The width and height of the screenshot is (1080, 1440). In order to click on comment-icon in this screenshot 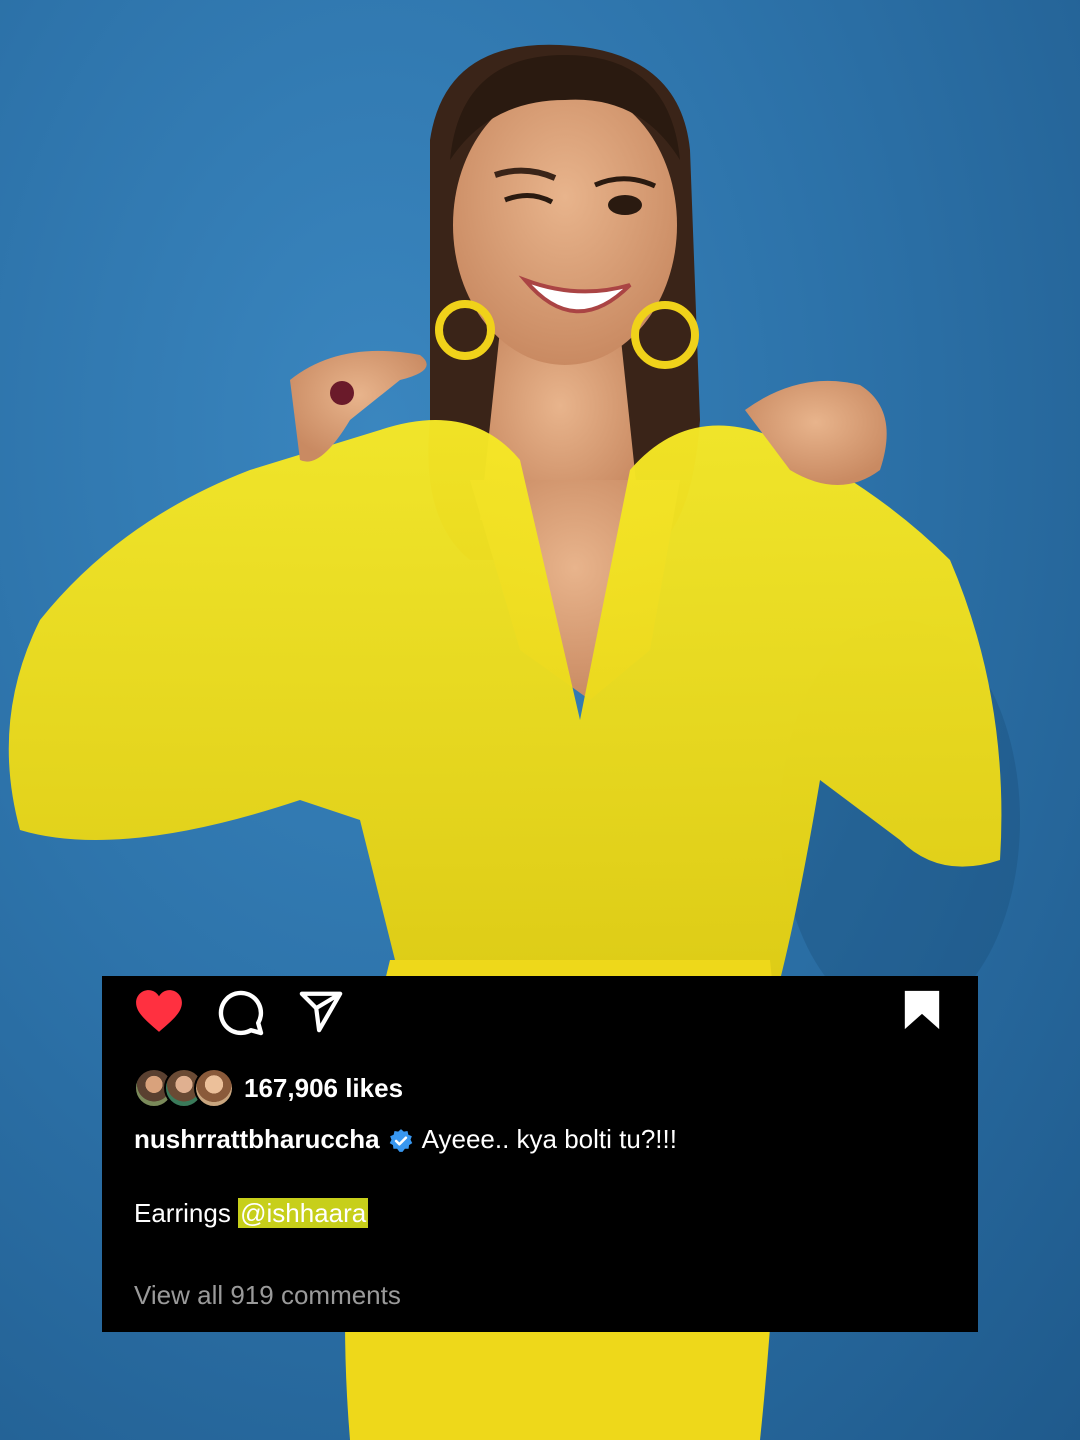, I will do `click(241, 1013)`.